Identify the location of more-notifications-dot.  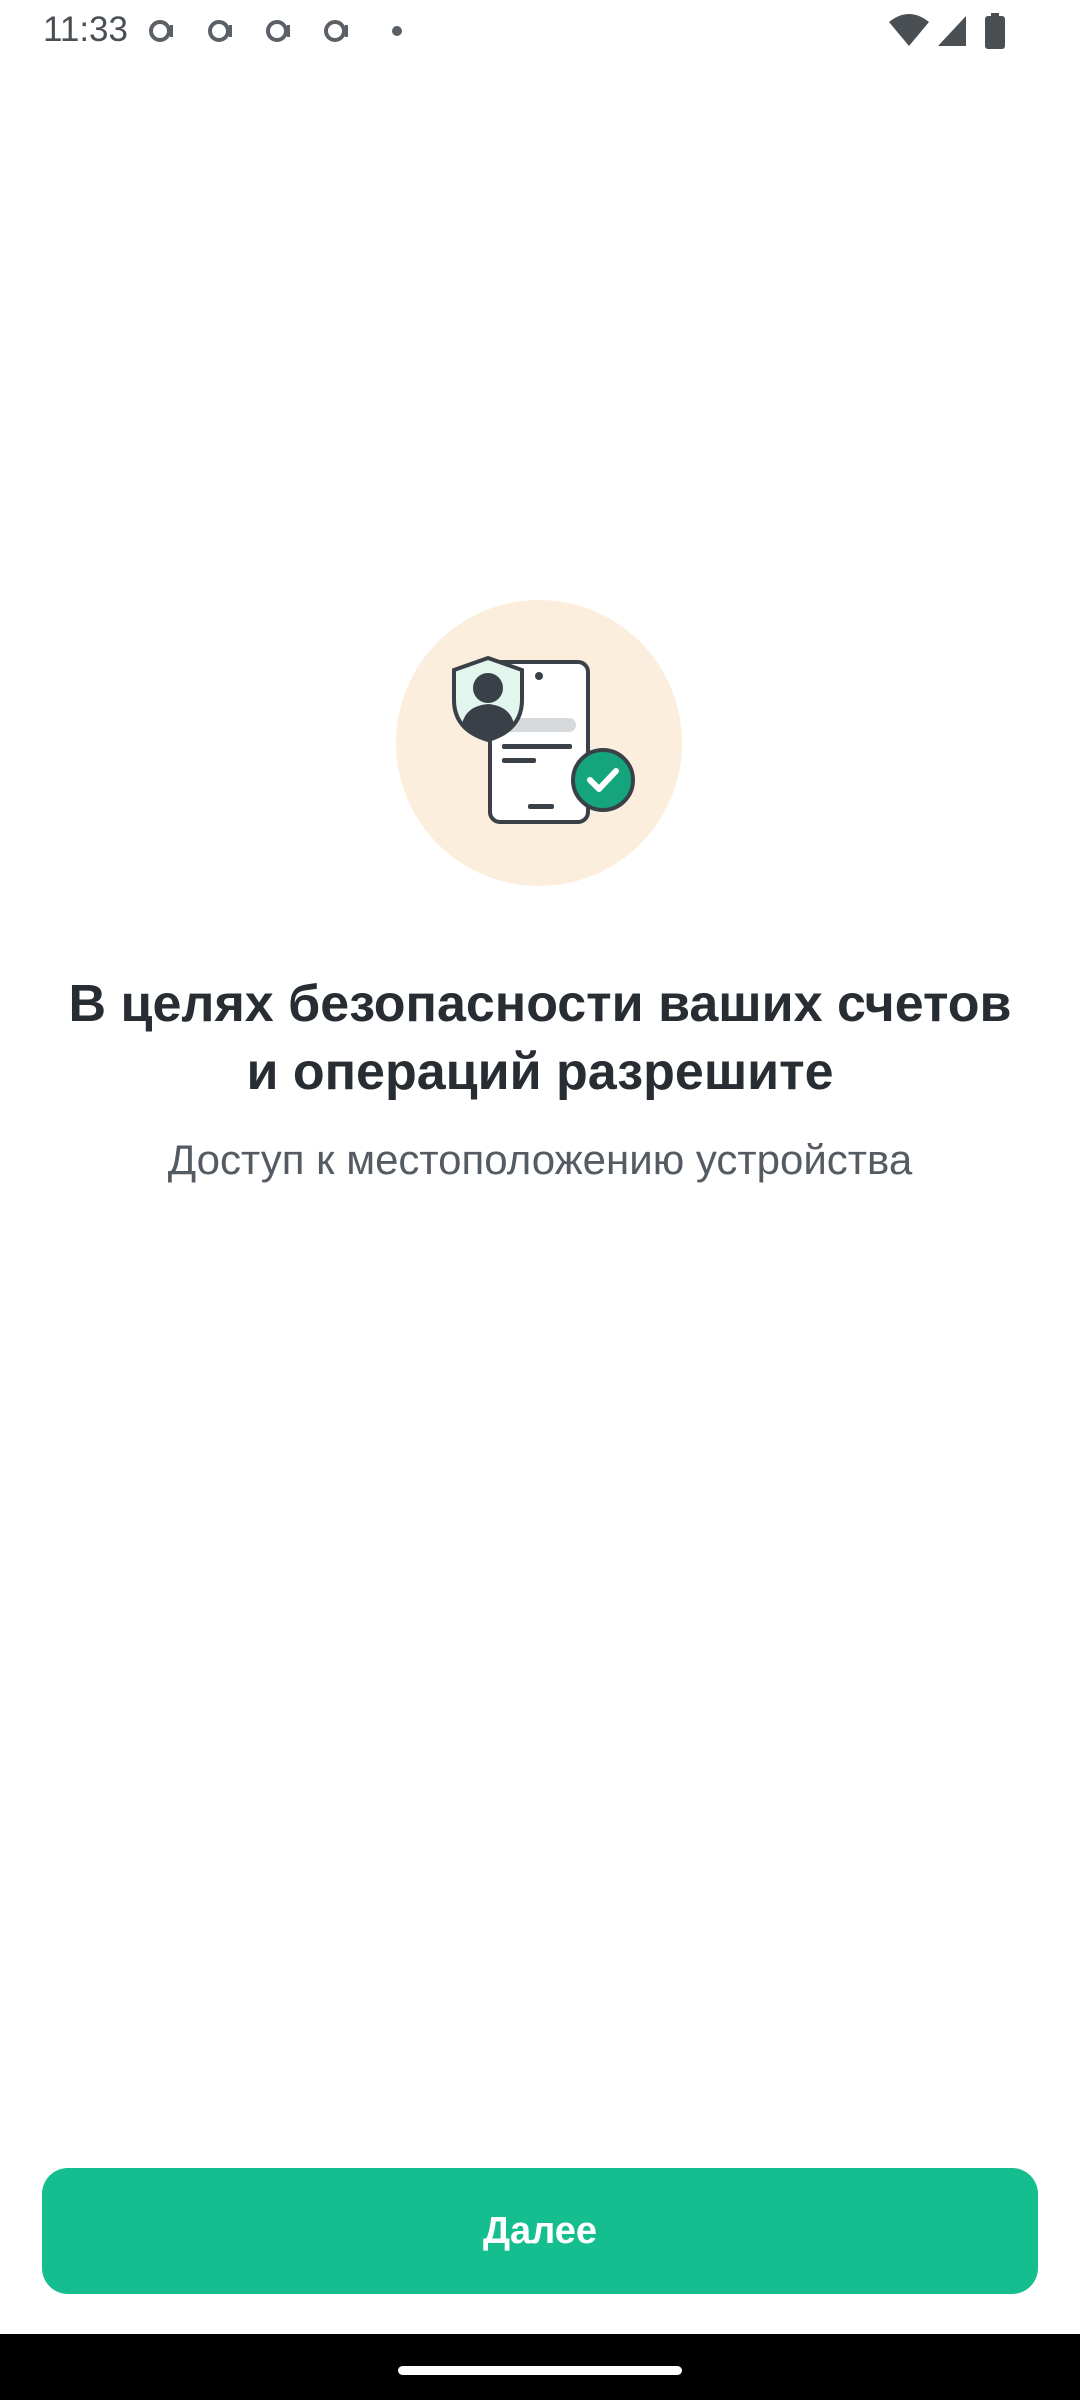
(397, 31).